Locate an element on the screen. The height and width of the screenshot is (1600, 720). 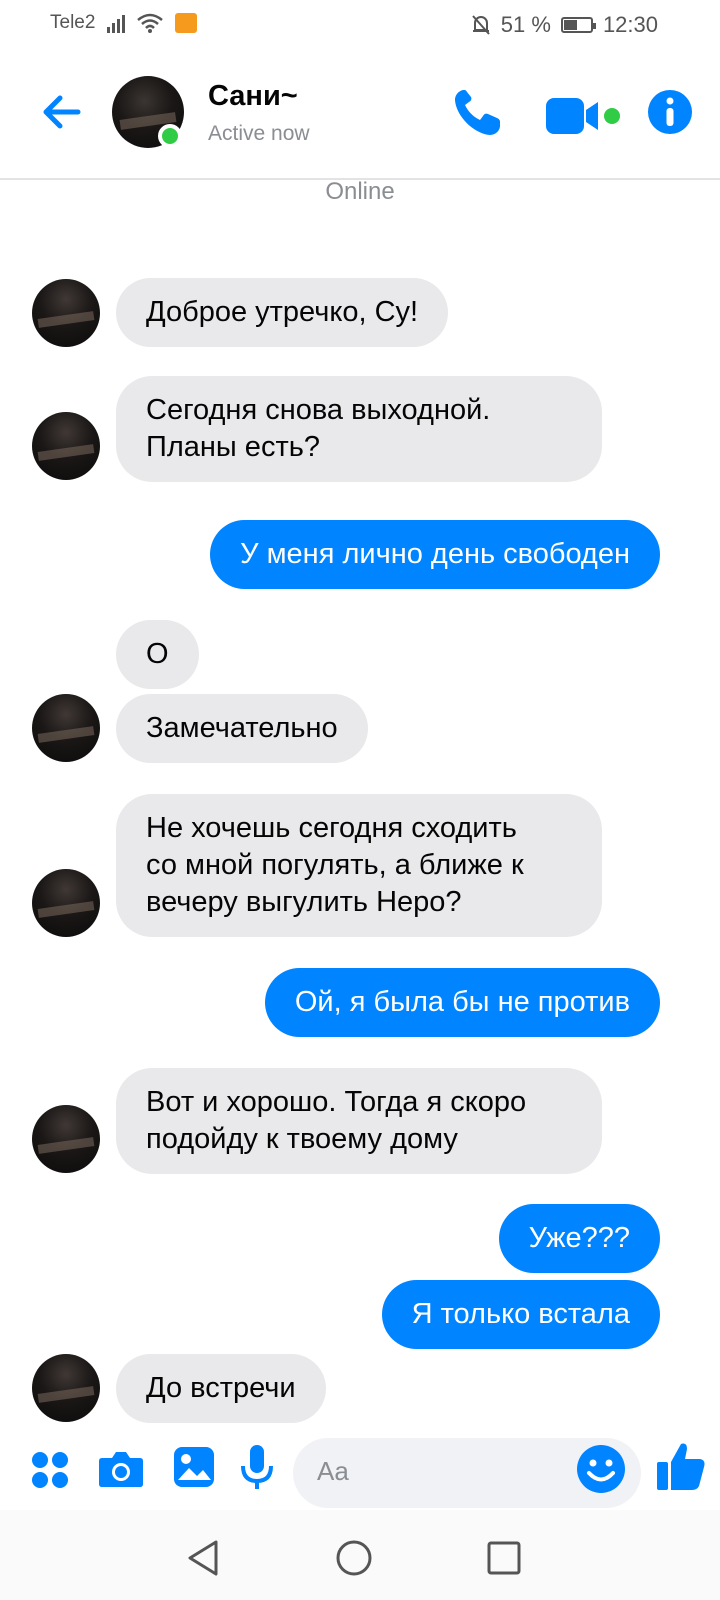
clock: 12:30 is located at coordinates (630, 24).